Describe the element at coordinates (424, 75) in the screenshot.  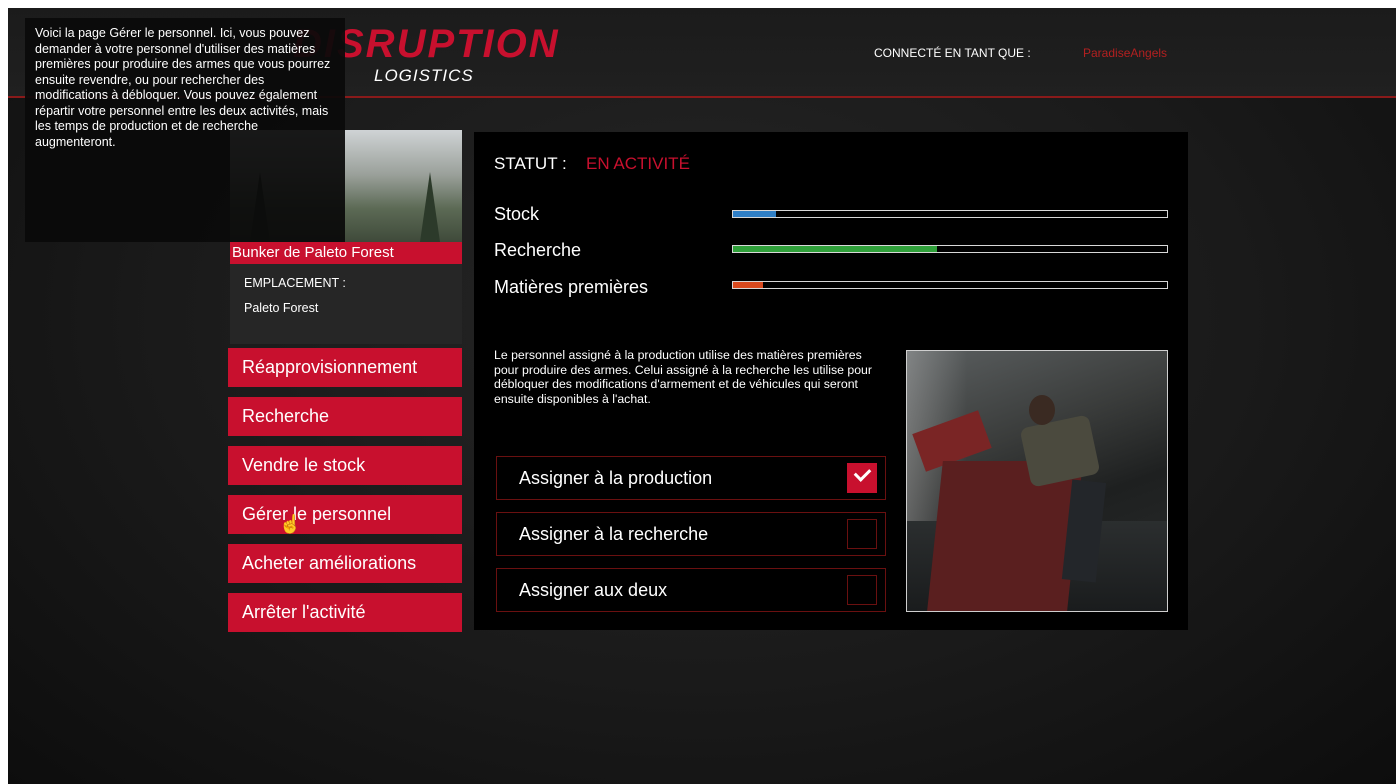
I see `logo-logistics: LOGISTICS` at that location.